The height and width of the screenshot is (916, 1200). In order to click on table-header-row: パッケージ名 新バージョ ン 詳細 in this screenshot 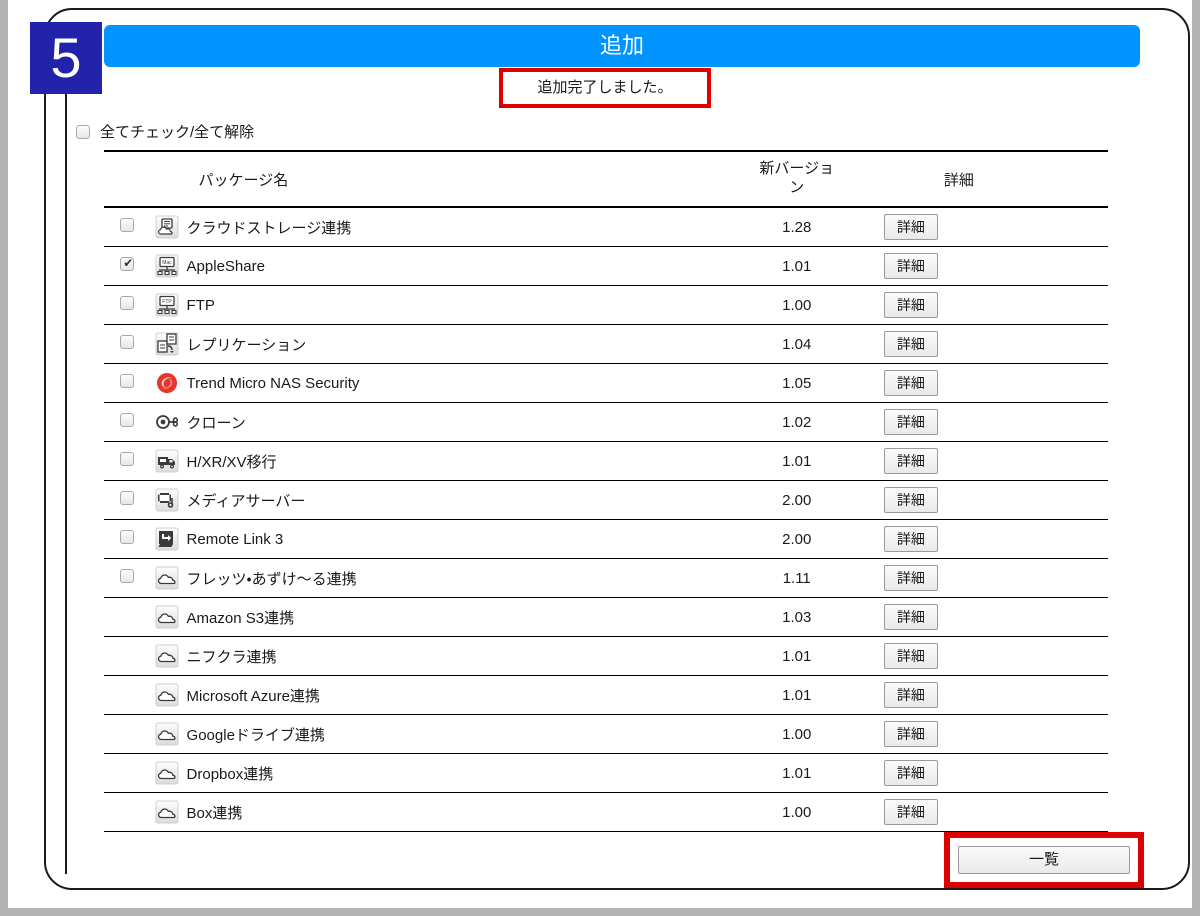, I will do `click(606, 179)`.